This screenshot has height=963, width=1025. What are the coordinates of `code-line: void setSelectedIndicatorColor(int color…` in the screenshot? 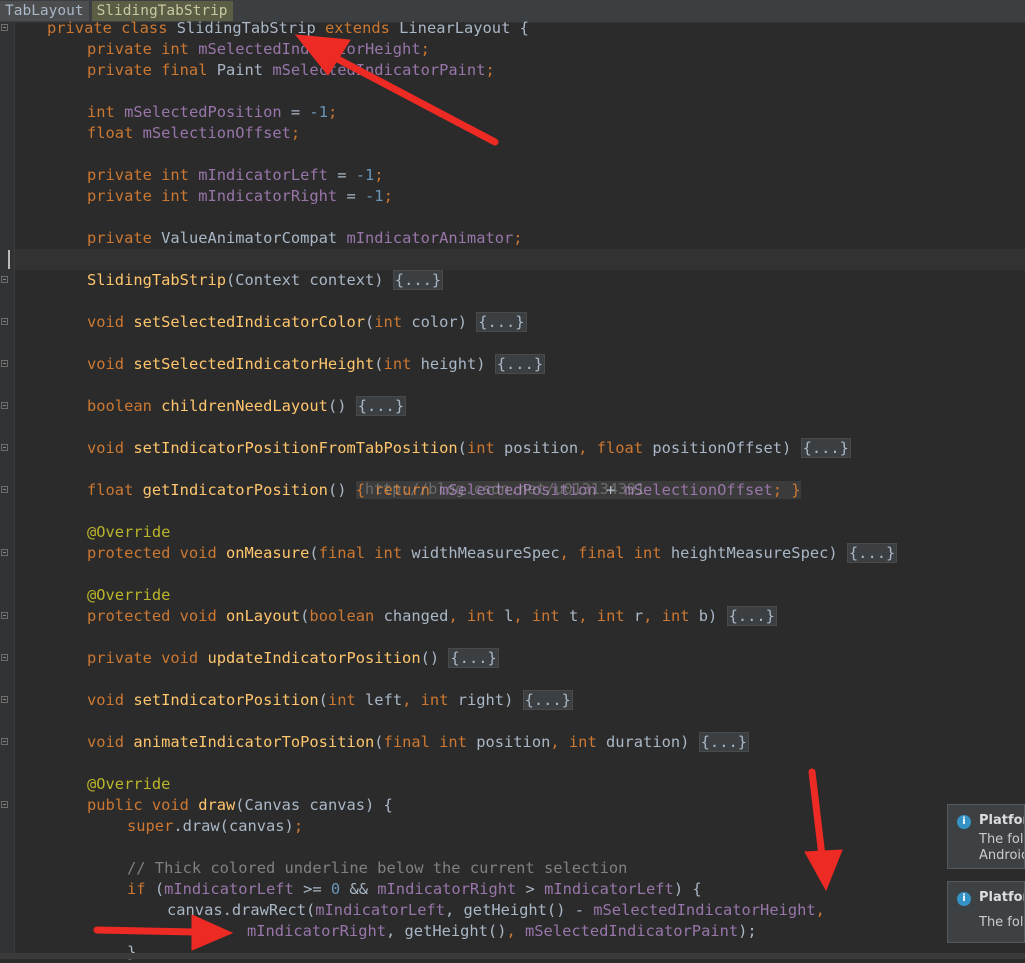 It's located at (307, 322).